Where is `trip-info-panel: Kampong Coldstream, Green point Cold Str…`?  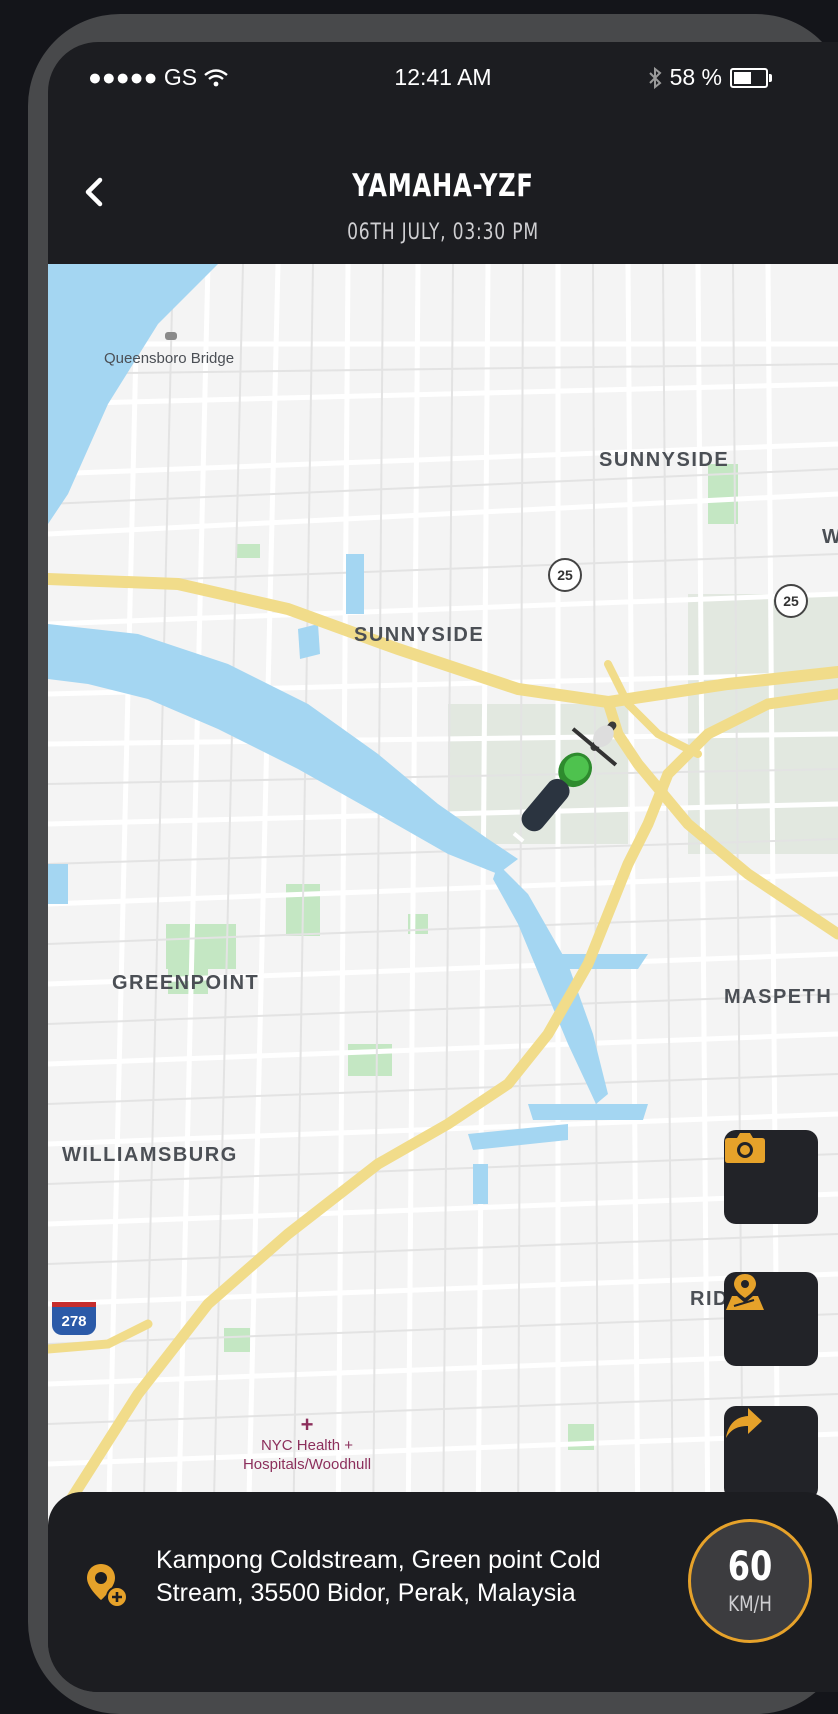 trip-info-panel: Kampong Coldstream, Green point Cold Str… is located at coordinates (443, 1592).